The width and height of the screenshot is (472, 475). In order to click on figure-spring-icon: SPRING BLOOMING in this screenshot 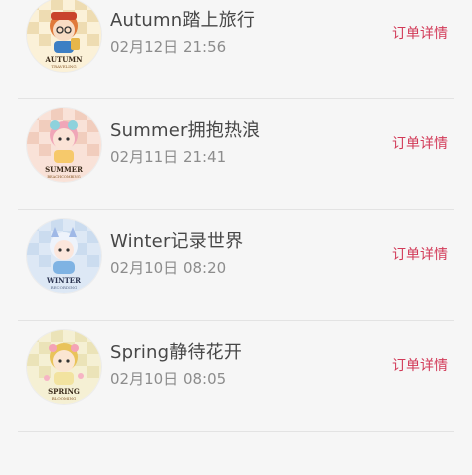, I will do `click(64, 367)`.